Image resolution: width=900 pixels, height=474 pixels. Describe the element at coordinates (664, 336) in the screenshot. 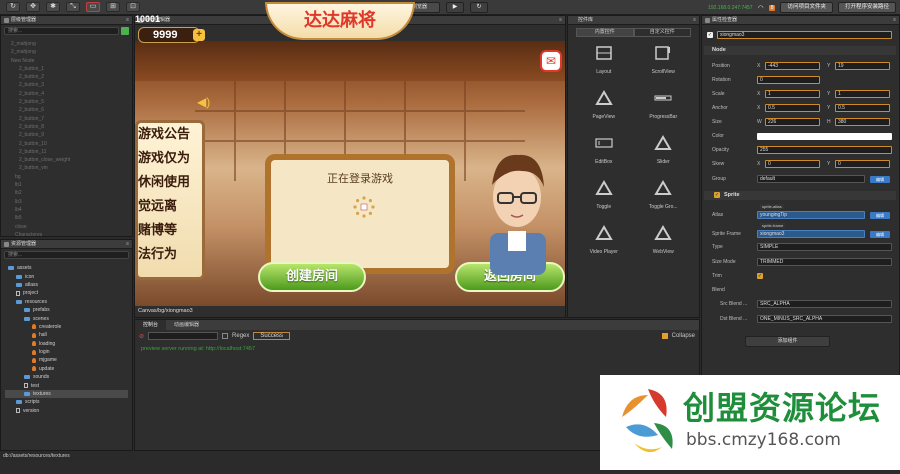

I see `collapse-checkbox` at that location.